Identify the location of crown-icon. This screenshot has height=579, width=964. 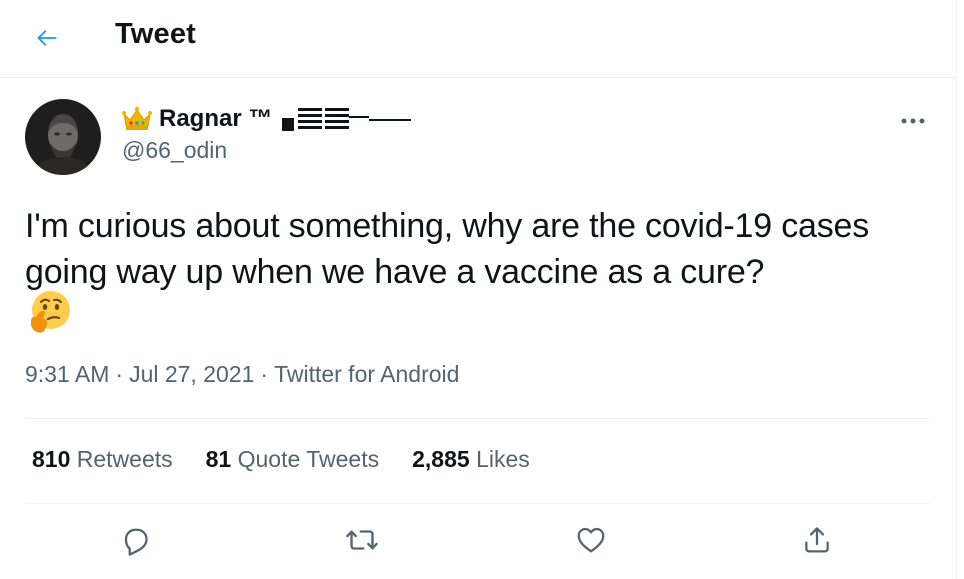
(137, 118).